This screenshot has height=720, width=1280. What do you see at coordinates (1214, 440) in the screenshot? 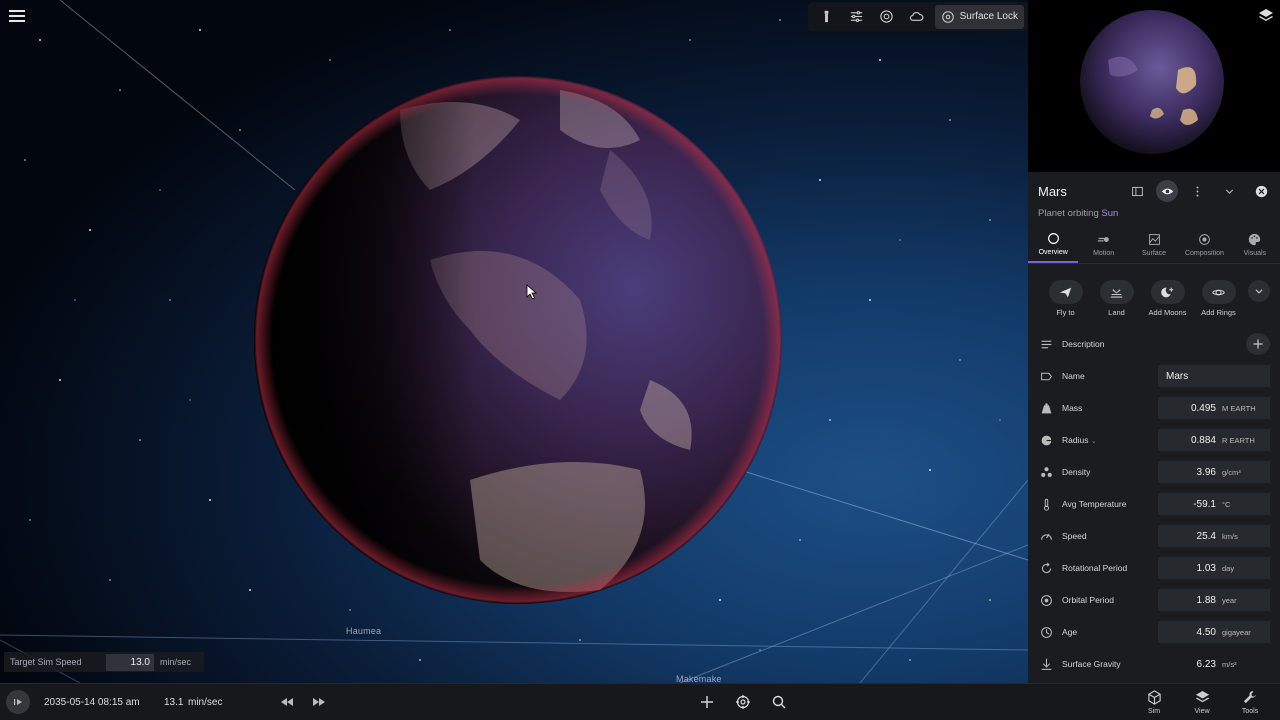
I see `radius-input: 0.884 R EARTH` at bounding box center [1214, 440].